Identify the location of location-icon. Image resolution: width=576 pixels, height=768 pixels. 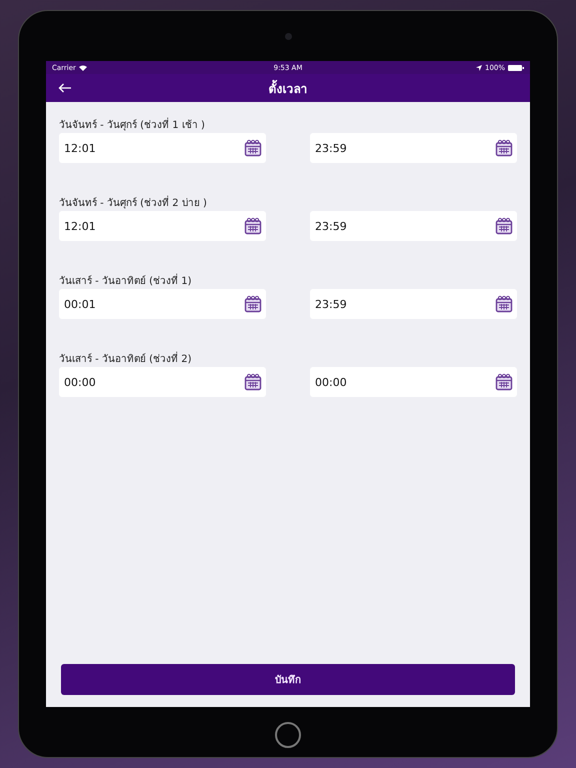
(479, 67).